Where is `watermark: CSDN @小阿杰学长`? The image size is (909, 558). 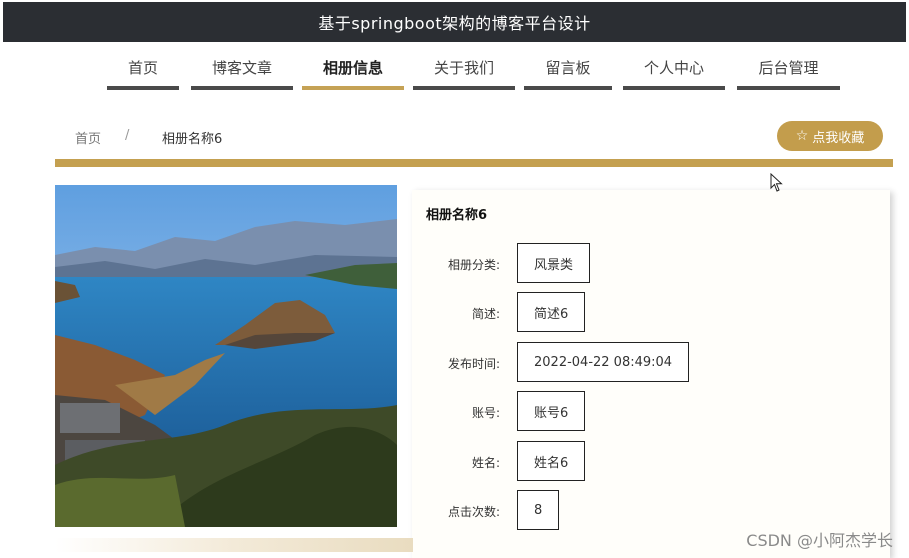 watermark: CSDN @小阿杰学长 is located at coordinates (819, 540).